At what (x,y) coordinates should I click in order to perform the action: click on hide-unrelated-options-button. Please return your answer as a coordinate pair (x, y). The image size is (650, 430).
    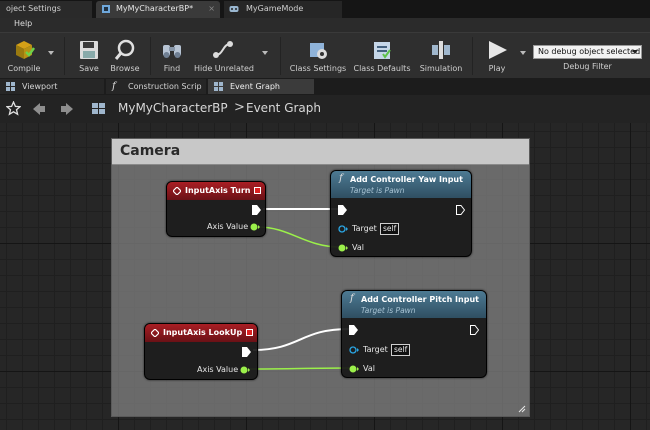
    Looking at the image, I should click on (263, 56).